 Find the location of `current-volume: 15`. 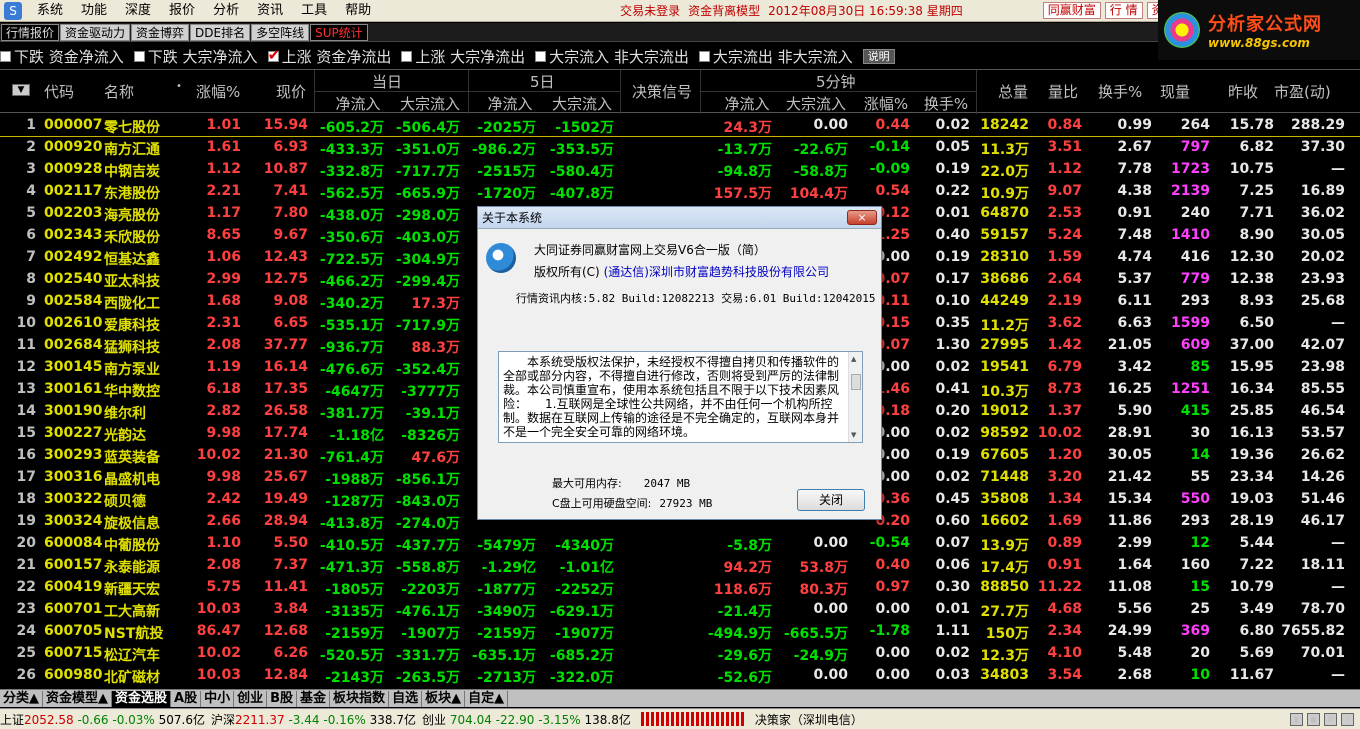

current-volume: 15 is located at coordinates (1200, 587).